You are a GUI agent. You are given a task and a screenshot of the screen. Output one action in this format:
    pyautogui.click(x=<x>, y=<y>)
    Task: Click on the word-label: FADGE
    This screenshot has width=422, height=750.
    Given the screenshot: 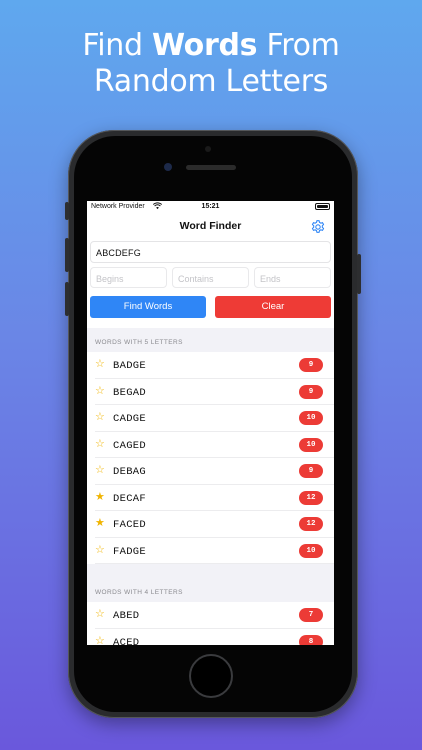 What is the action you would take?
    pyautogui.click(x=130, y=551)
    